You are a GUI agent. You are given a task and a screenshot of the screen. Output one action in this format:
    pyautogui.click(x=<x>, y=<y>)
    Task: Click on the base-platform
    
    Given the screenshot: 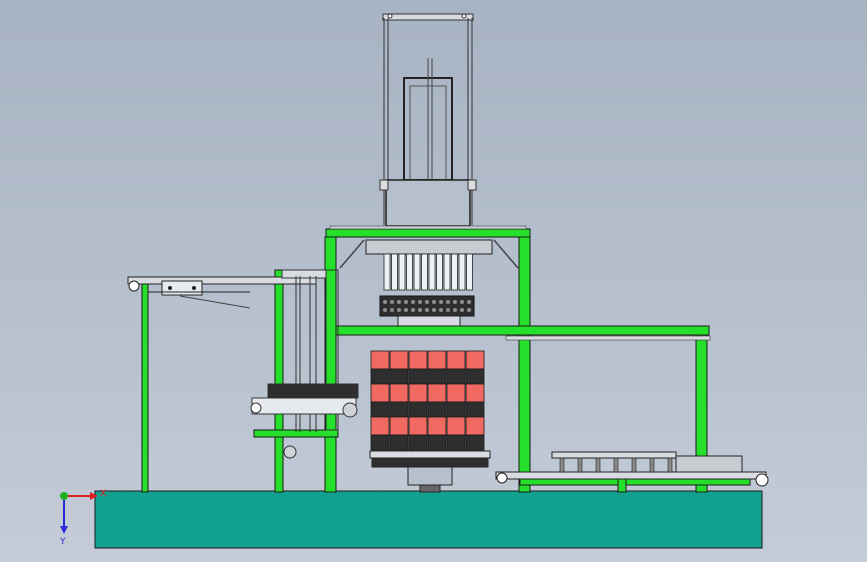 What is the action you would take?
    pyautogui.click(x=428, y=519)
    